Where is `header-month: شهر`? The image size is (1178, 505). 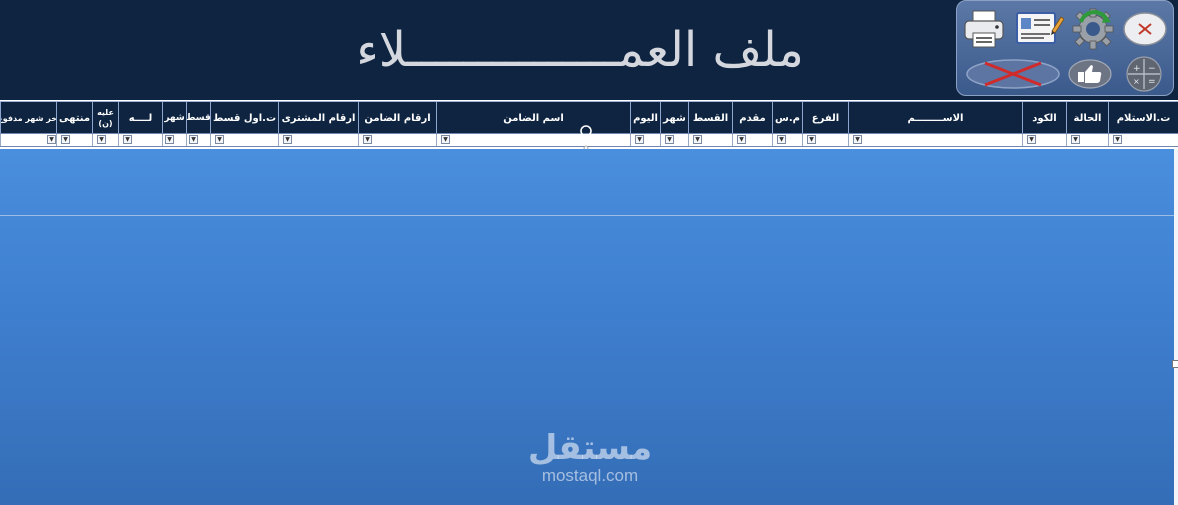
header-month: شهر is located at coordinates (674, 118).